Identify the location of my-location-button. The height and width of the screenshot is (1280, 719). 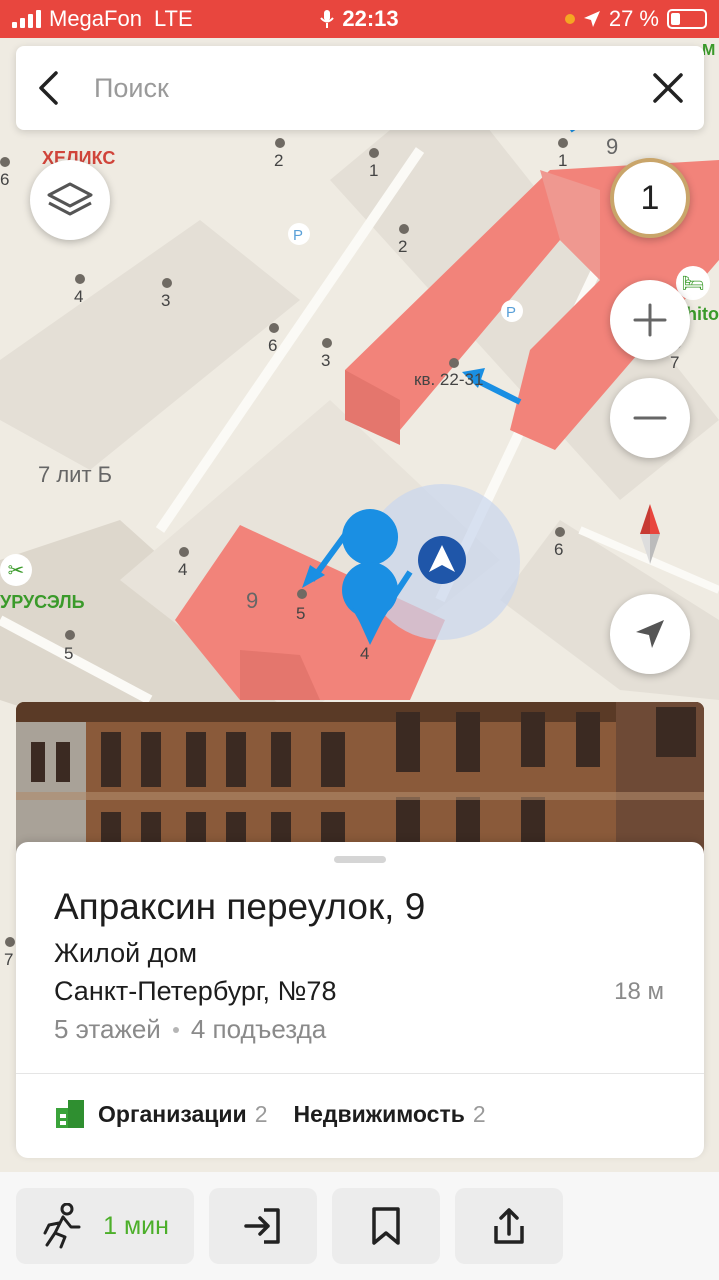
(650, 634).